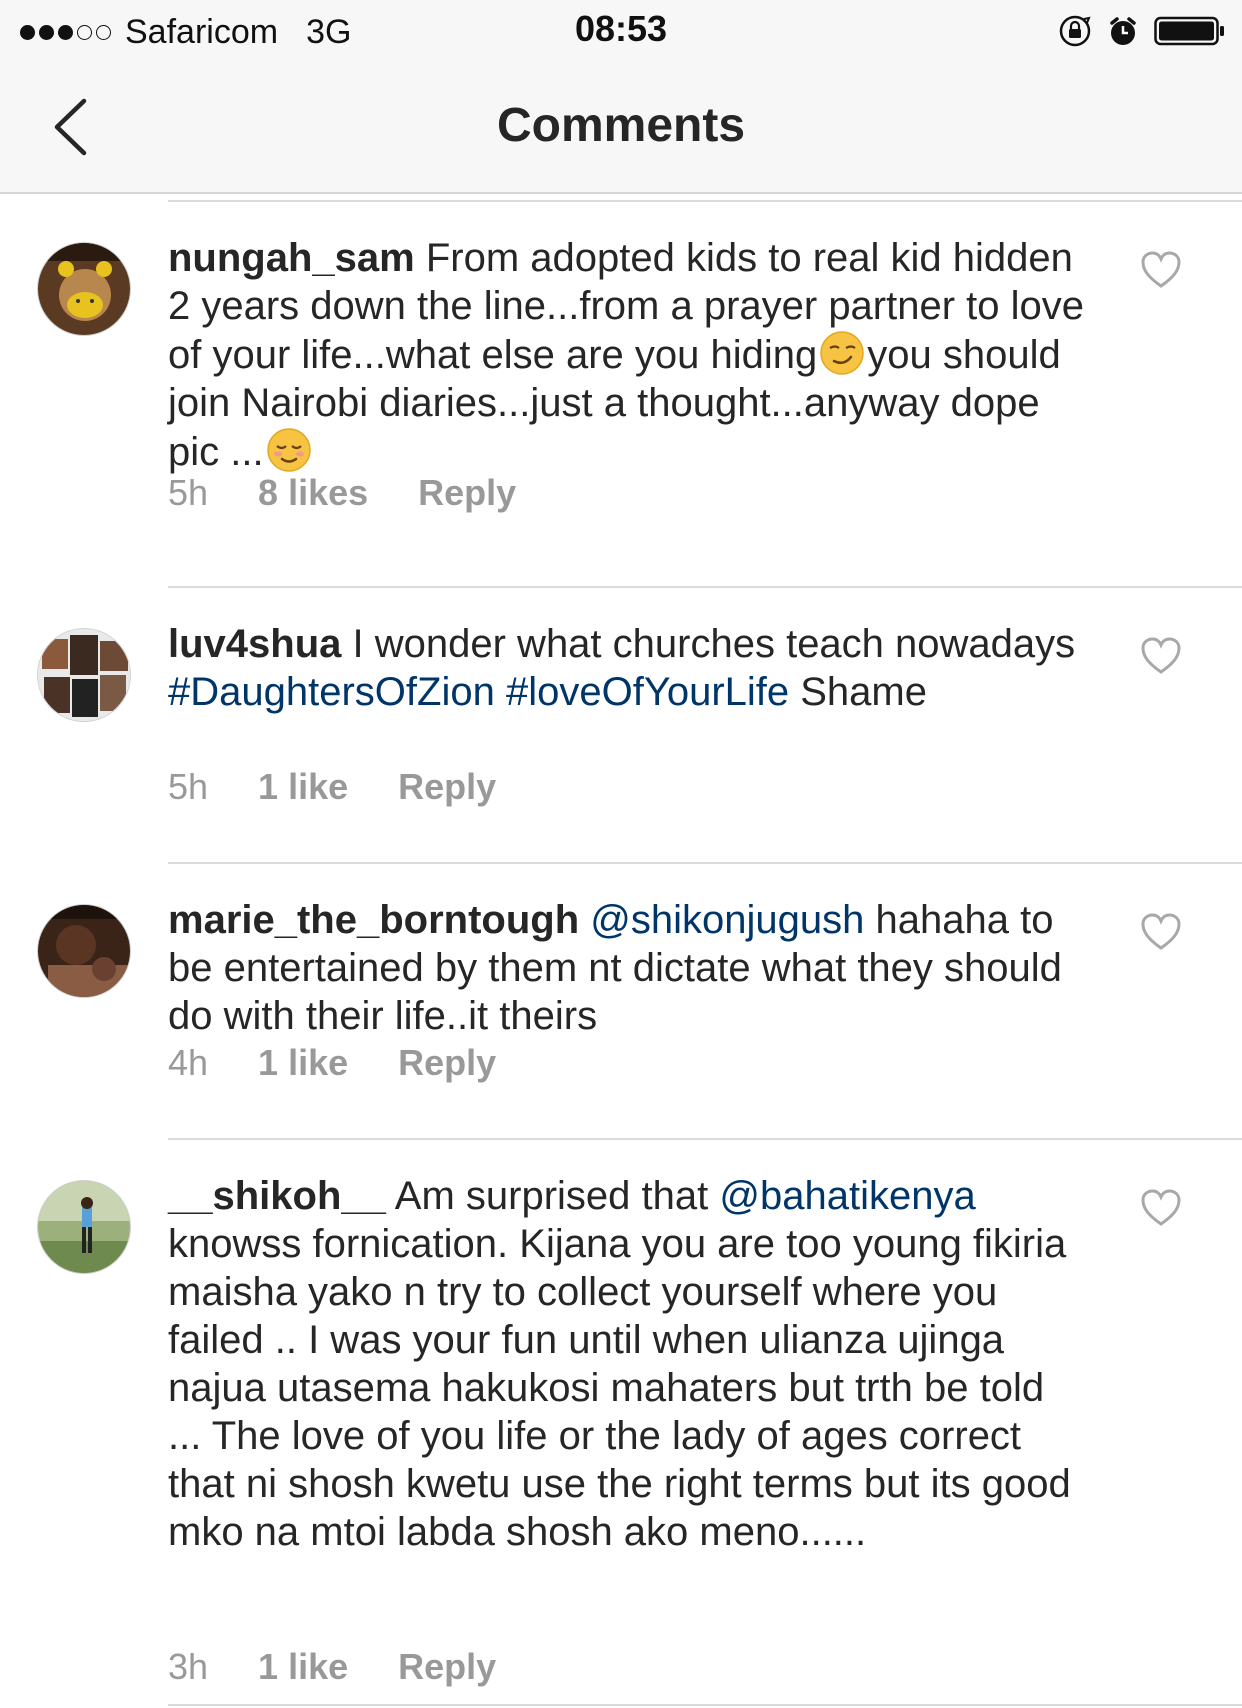 Image resolution: width=1242 pixels, height=1708 pixels. What do you see at coordinates (708, 644) in the screenshot?
I see `comment-text-segment: I wonder what churches teach nowadays` at bounding box center [708, 644].